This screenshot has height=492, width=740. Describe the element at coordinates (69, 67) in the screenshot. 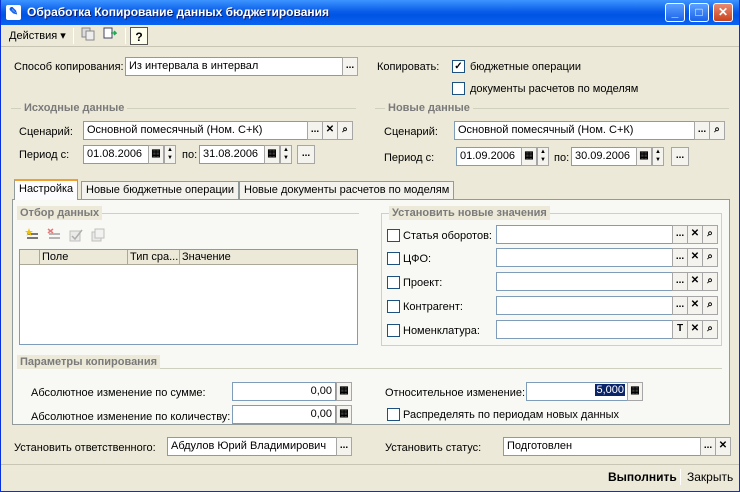

I see `copy-method-label: Способ копирования:` at that location.